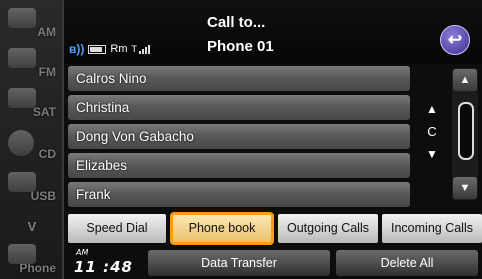 Image resolution: width=482 pixels, height=279 pixels. Describe the element at coordinates (22, 254) in the screenshot. I see `phone-icon` at that location.